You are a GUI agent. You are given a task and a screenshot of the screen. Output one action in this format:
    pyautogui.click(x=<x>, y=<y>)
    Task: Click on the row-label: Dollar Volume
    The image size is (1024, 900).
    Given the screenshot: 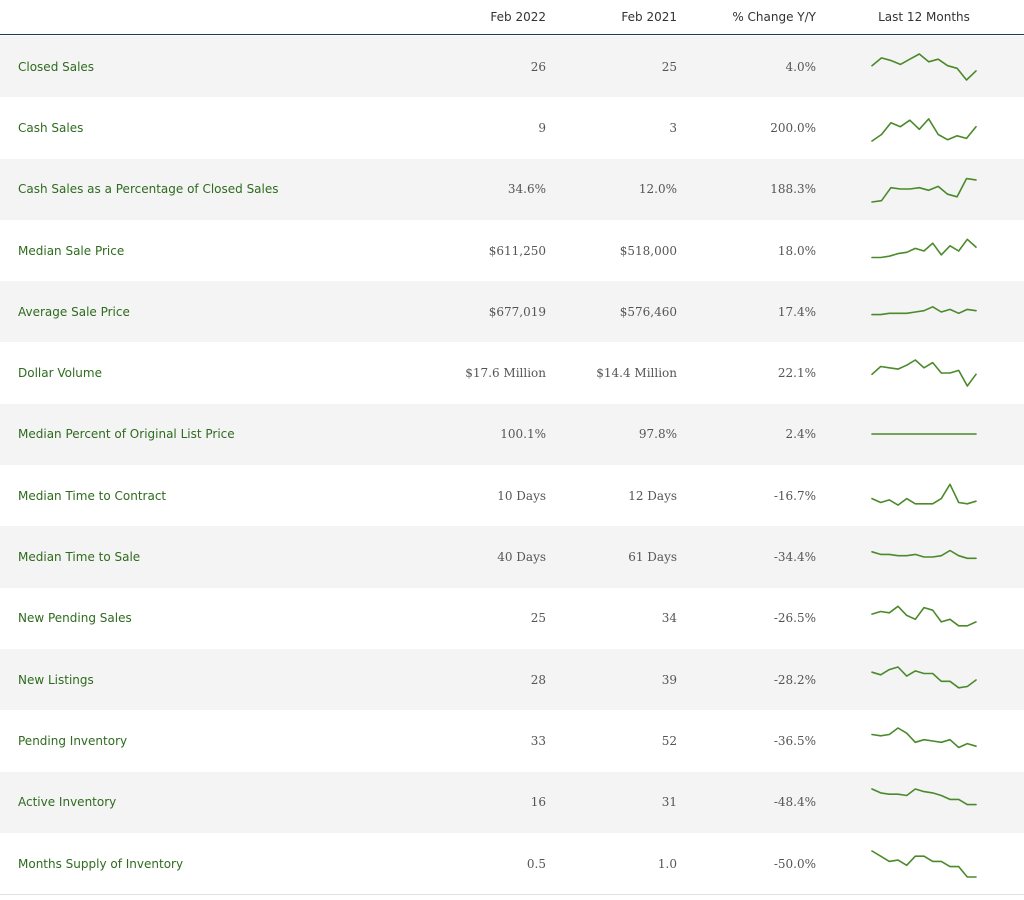 What is the action you would take?
    pyautogui.click(x=60, y=373)
    